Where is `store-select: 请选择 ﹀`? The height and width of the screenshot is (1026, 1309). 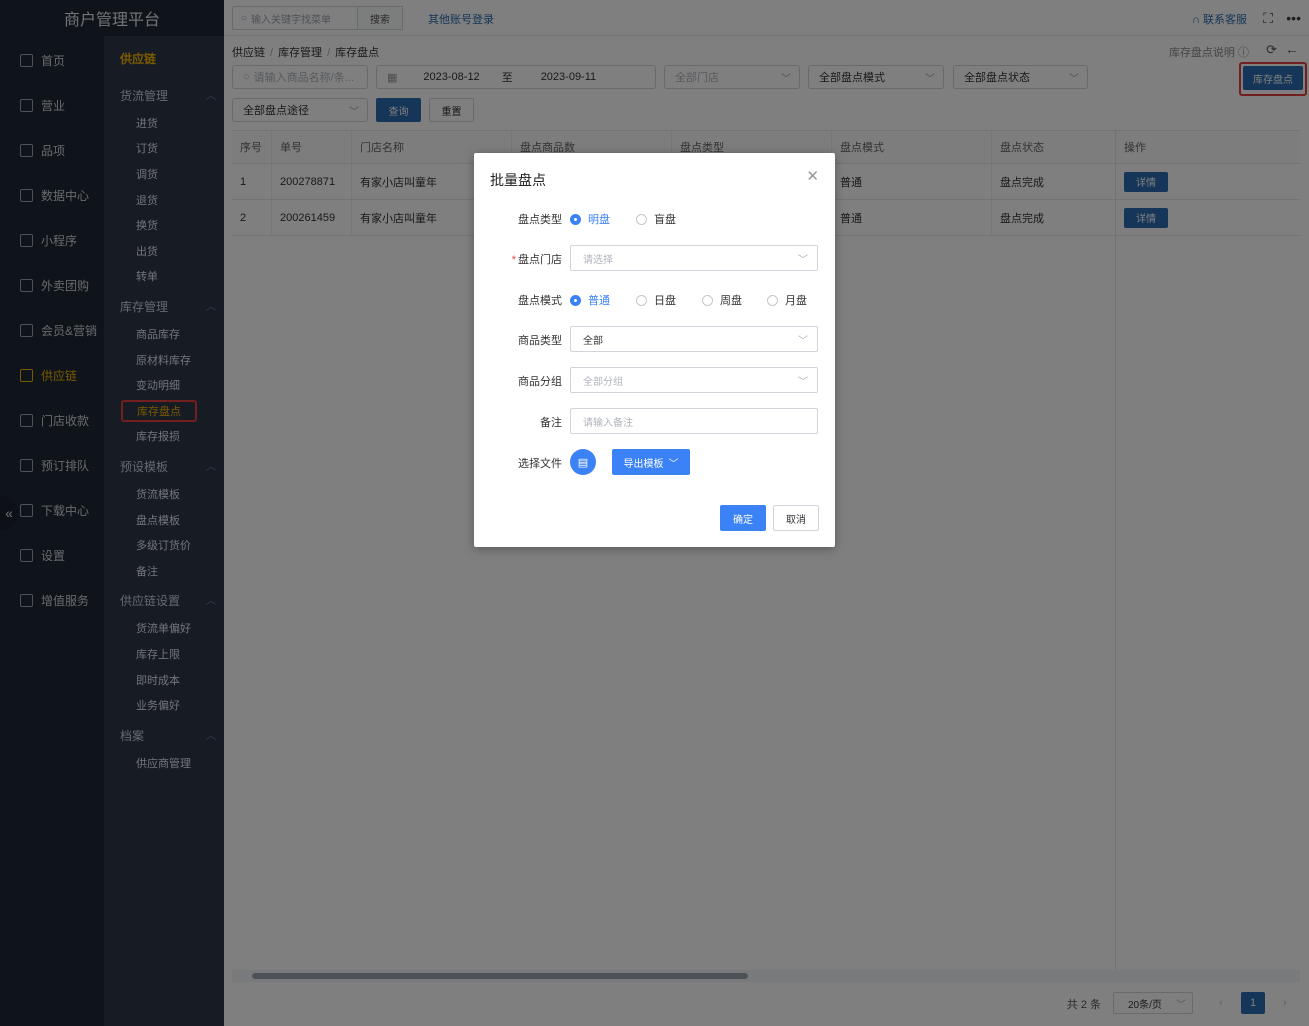
store-select: 请选择 ﹀ is located at coordinates (694, 258).